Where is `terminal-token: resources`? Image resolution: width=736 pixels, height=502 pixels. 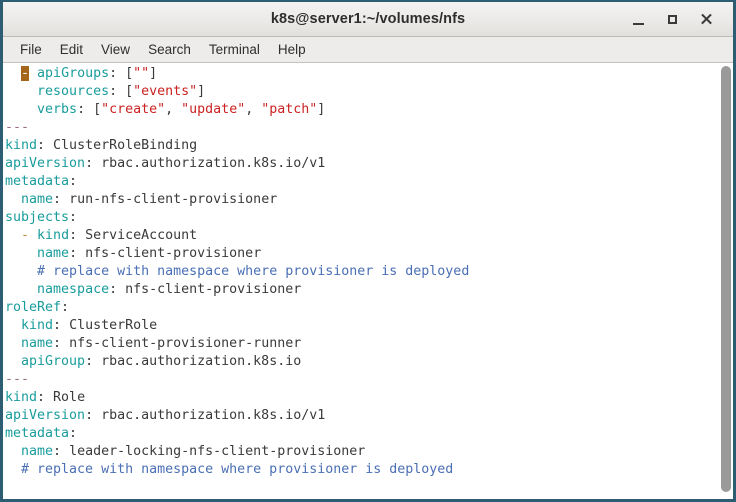 terminal-token: resources is located at coordinates (73, 91).